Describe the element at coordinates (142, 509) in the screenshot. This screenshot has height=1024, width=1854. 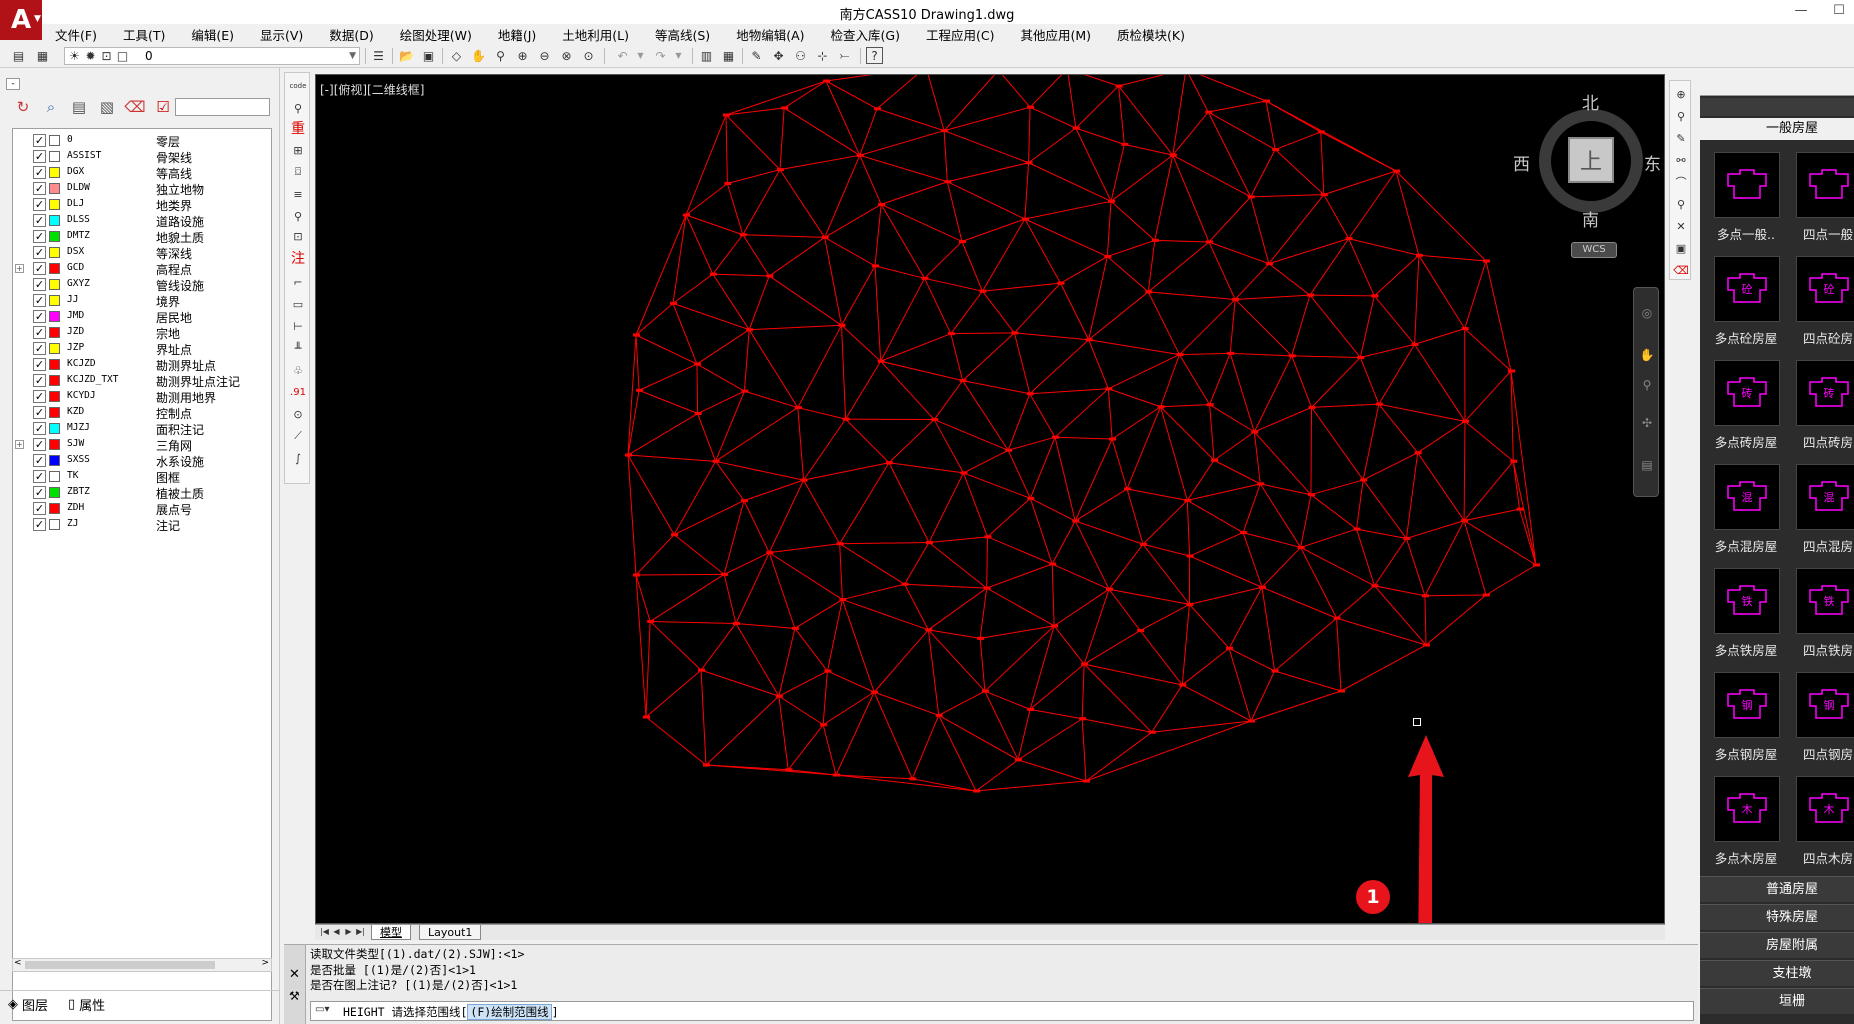
I see `layer-row: ✓ ZDH 展点号` at that location.